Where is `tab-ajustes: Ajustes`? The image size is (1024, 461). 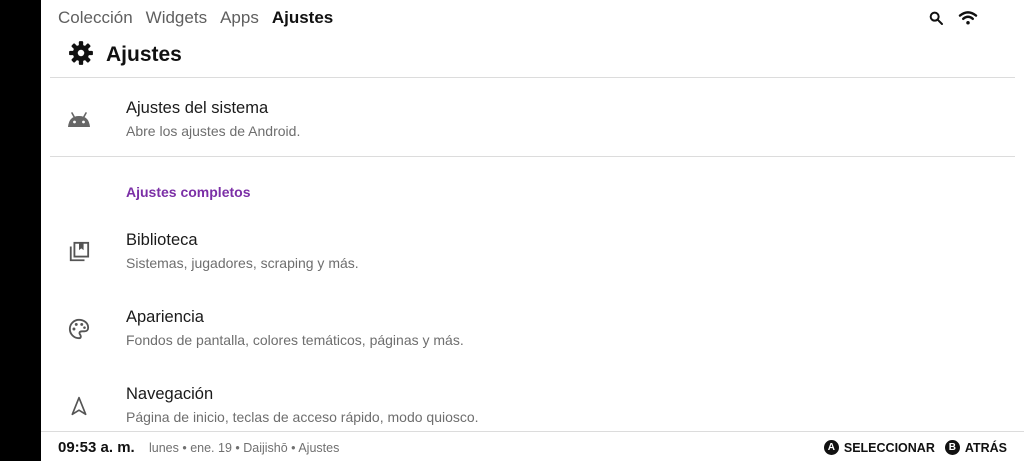
tab-ajustes: Ajustes is located at coordinates (302, 18).